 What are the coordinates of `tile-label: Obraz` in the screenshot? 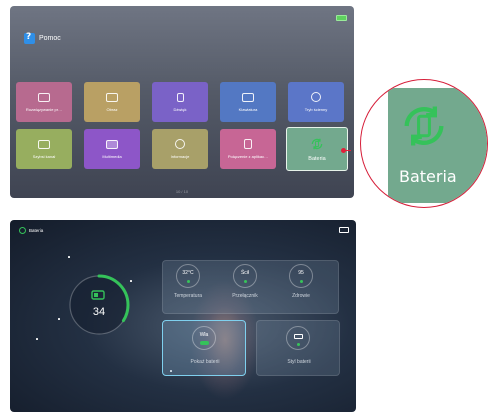 It's located at (112, 109).